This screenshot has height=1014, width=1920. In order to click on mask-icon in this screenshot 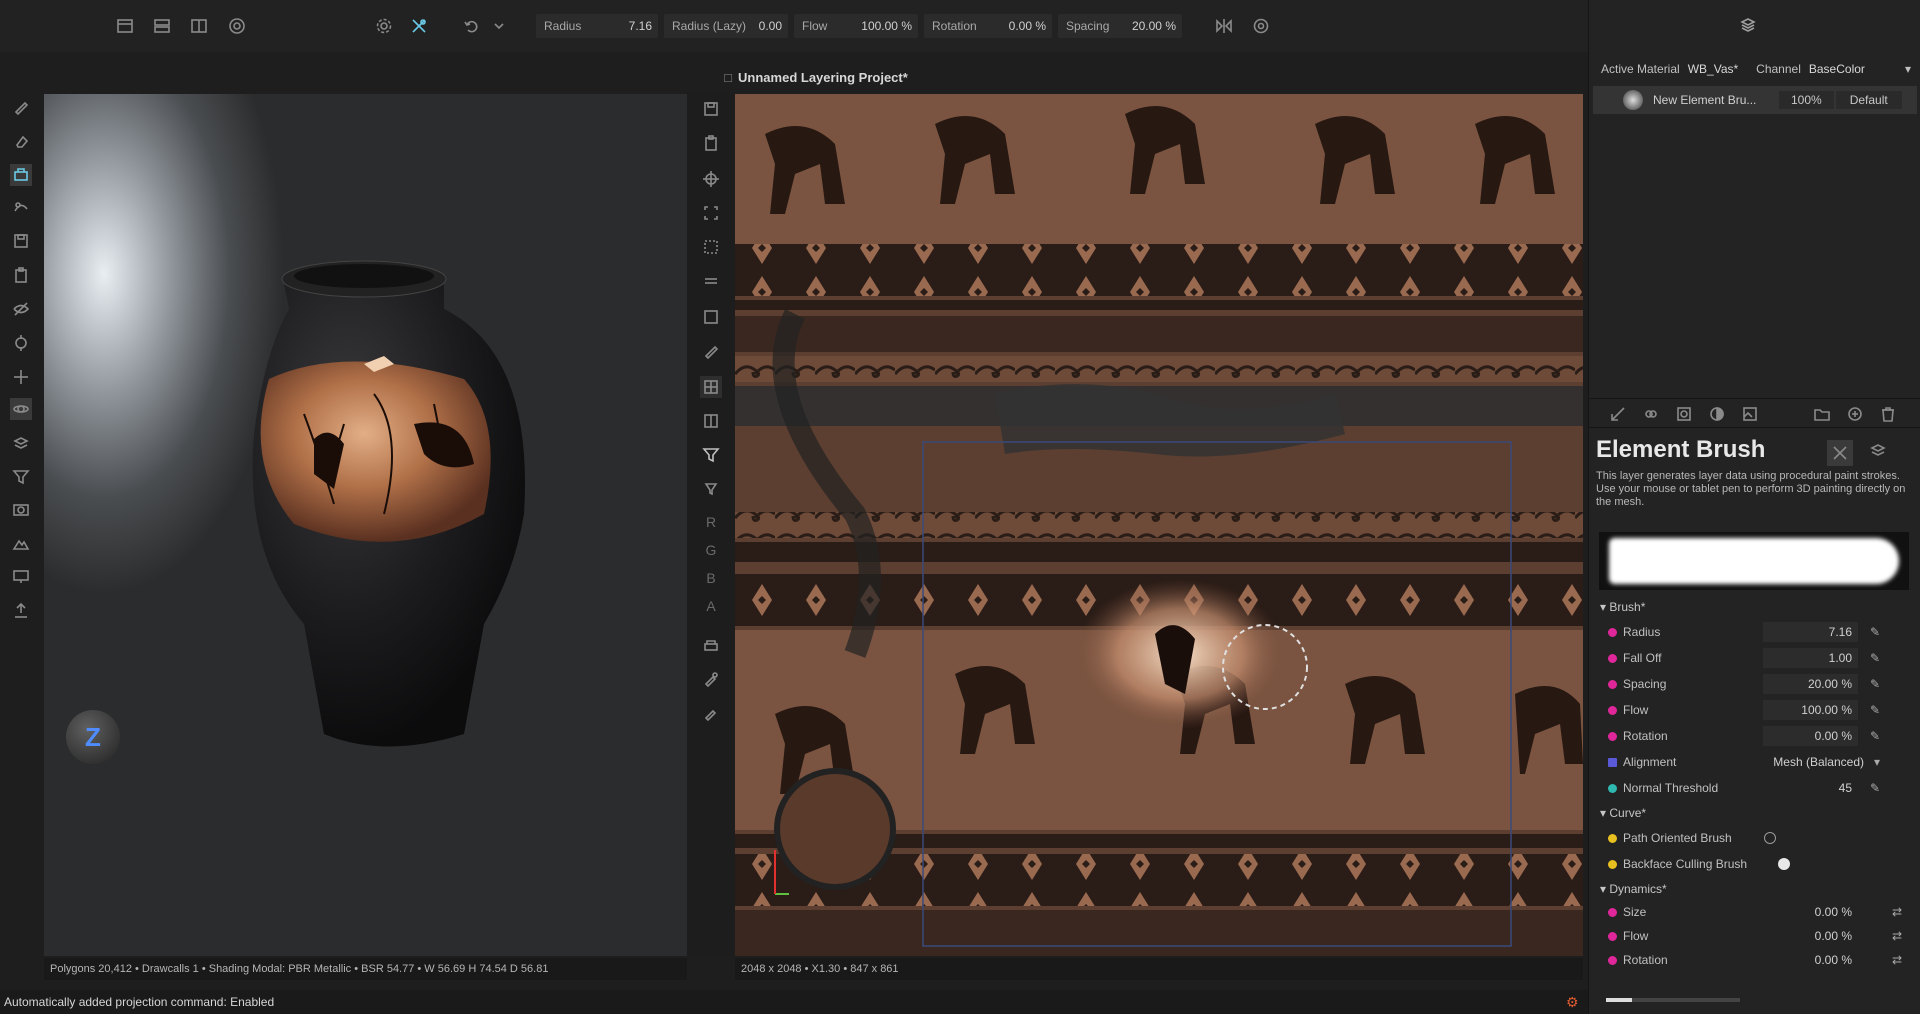, I will do `click(1684, 414)`.